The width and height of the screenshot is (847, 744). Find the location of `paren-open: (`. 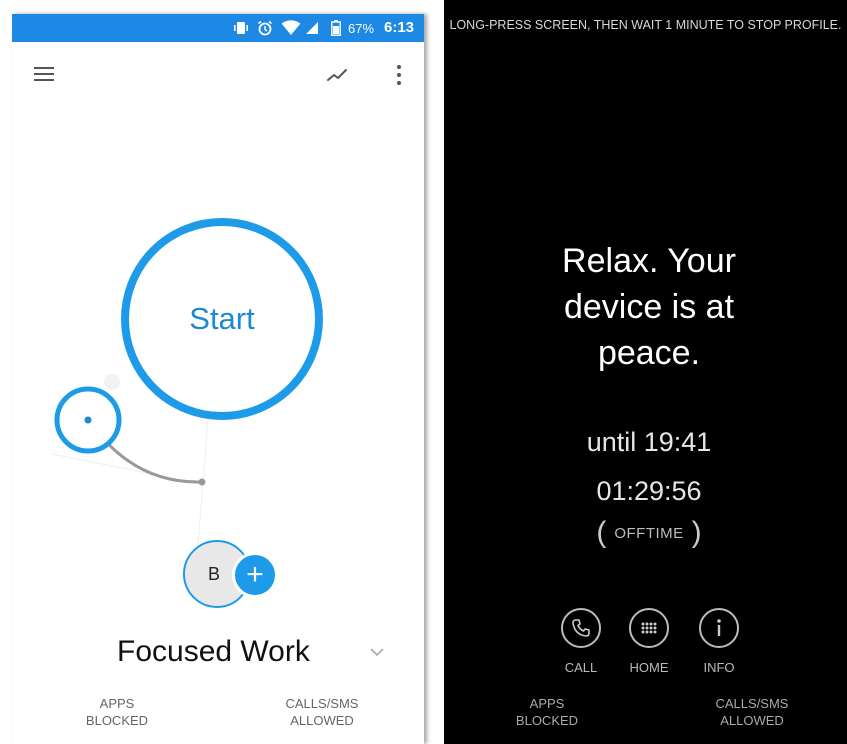

paren-open: ( is located at coordinates (601, 532).